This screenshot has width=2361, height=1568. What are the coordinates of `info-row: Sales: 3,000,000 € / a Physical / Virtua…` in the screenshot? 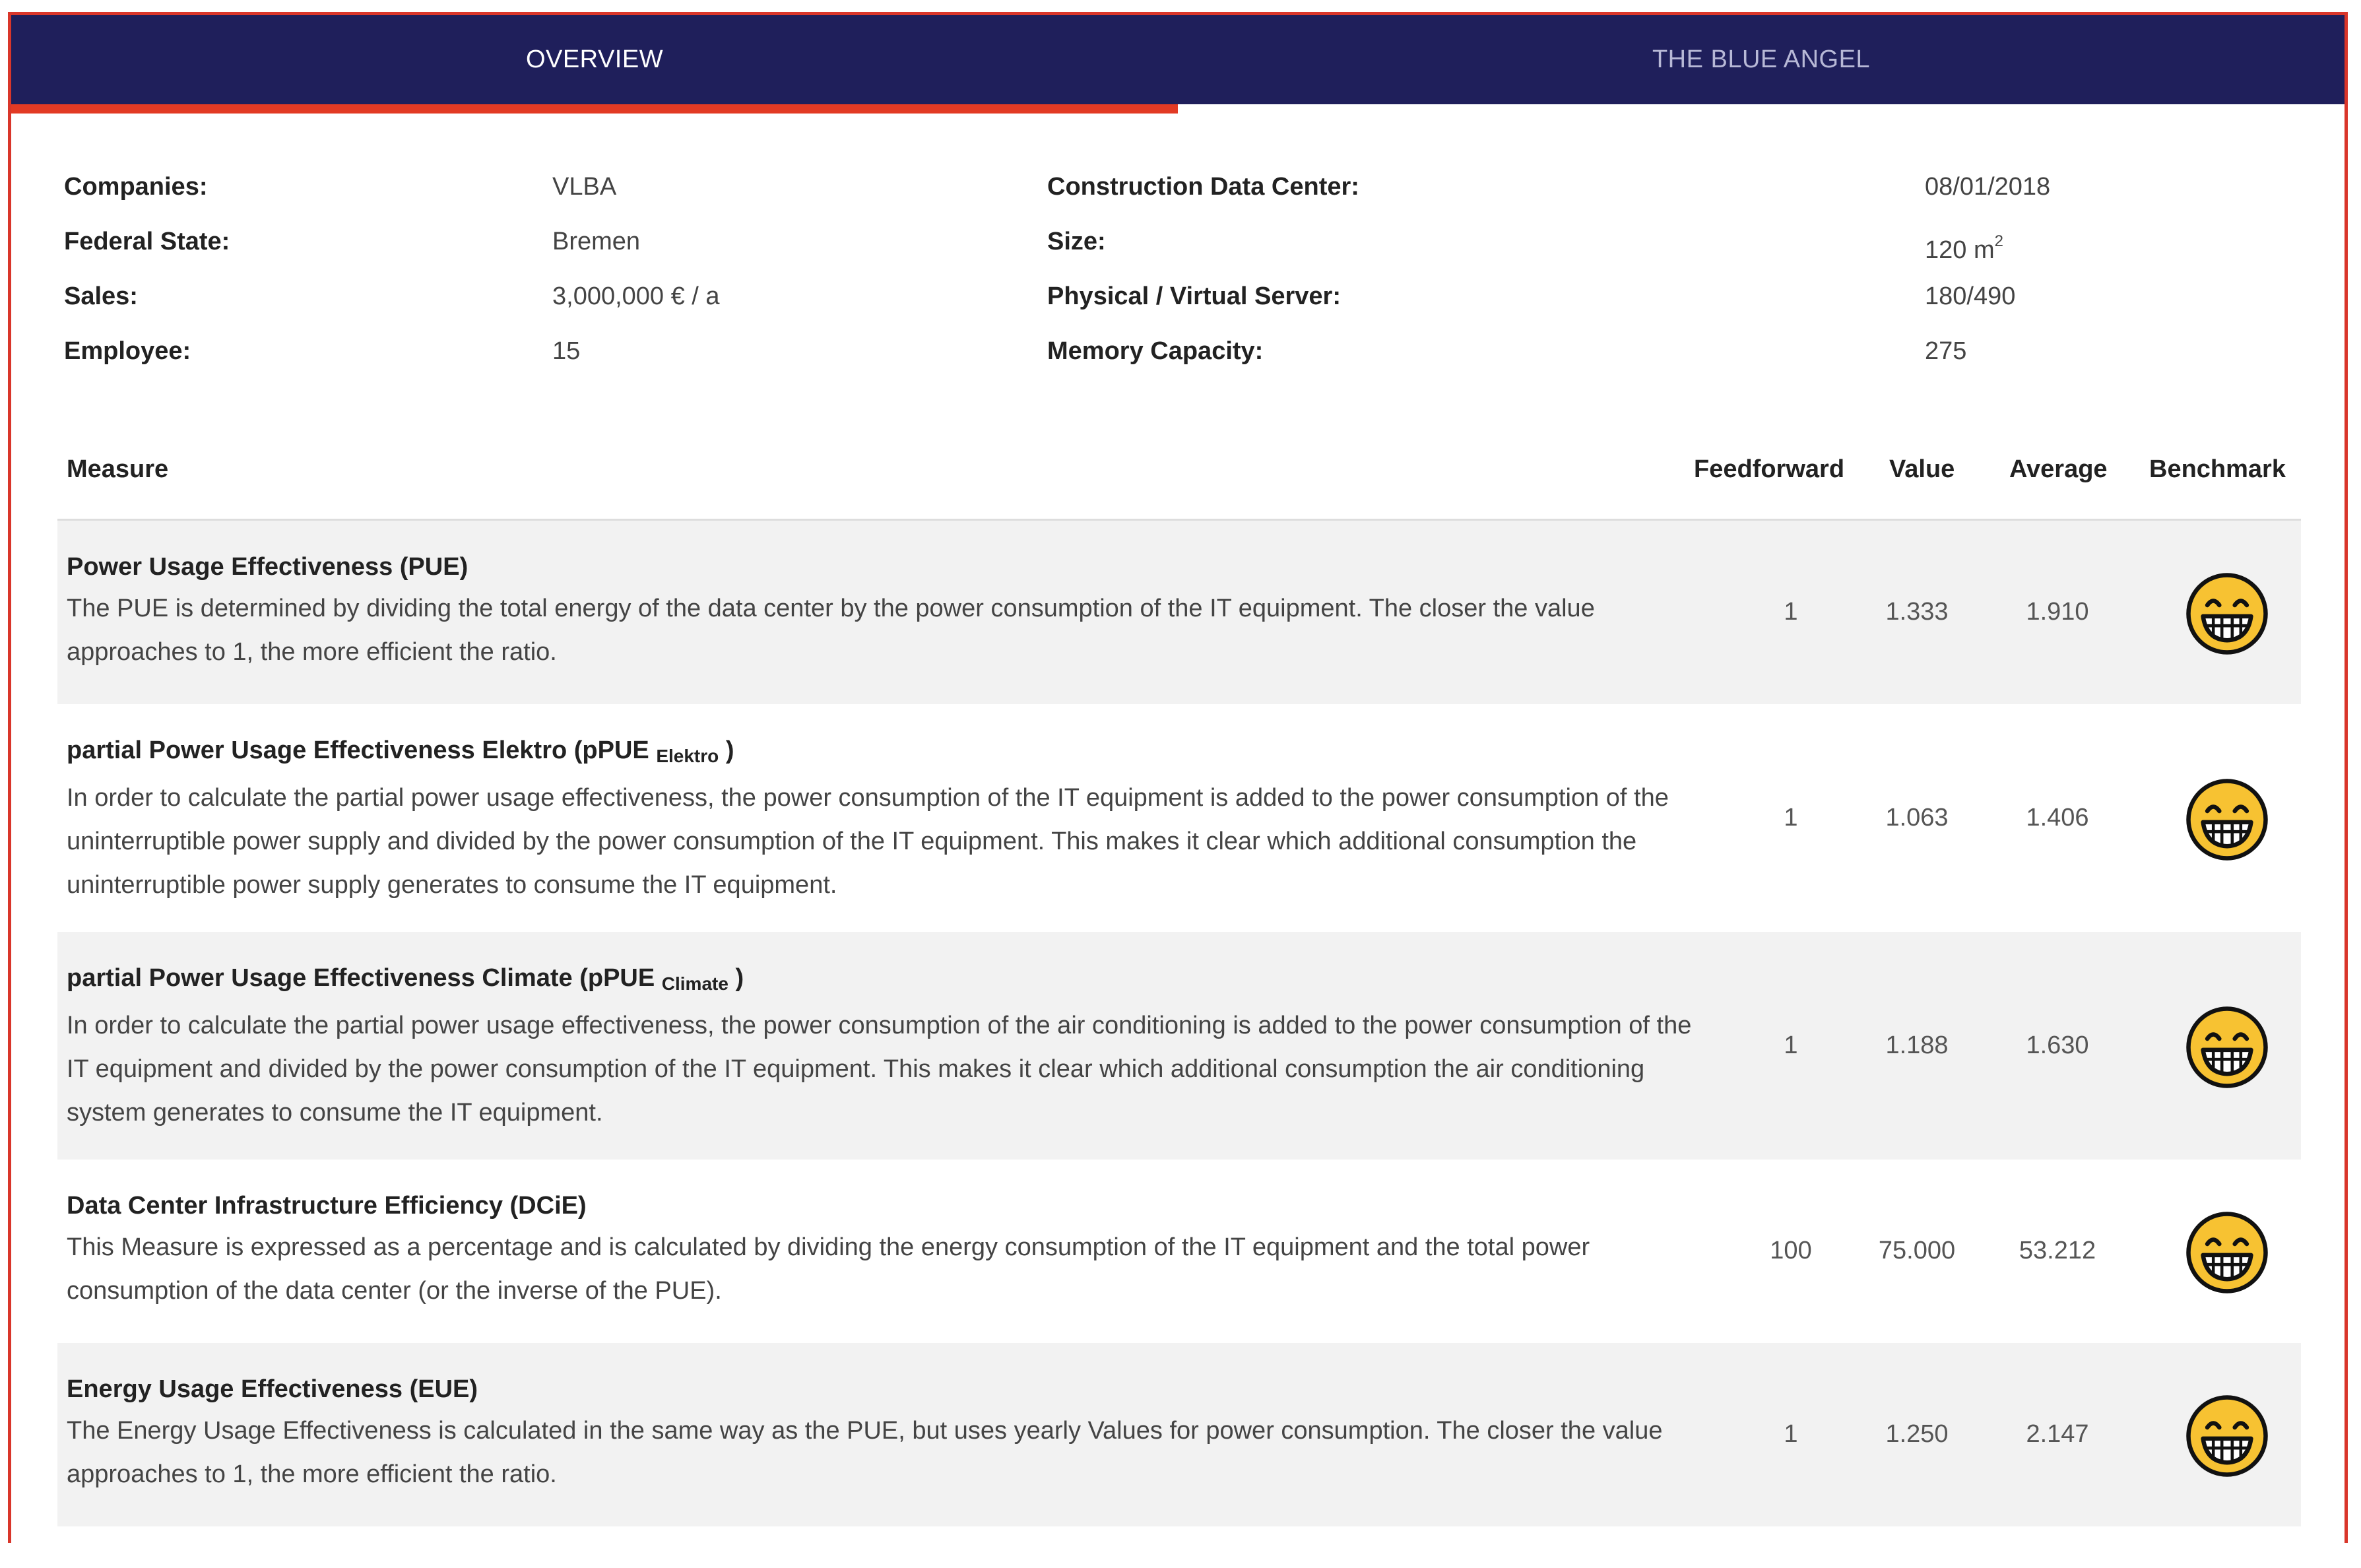 It's located at (1186, 307).